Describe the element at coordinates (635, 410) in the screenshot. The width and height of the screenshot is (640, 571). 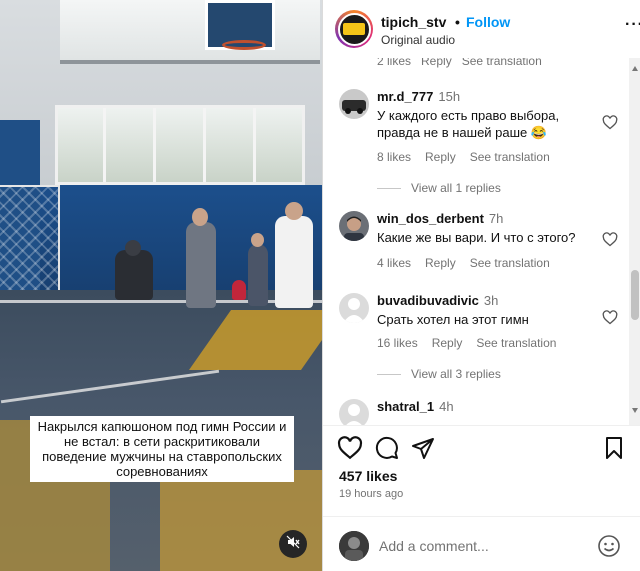
I see `scroll-down-arrow-icon` at that location.